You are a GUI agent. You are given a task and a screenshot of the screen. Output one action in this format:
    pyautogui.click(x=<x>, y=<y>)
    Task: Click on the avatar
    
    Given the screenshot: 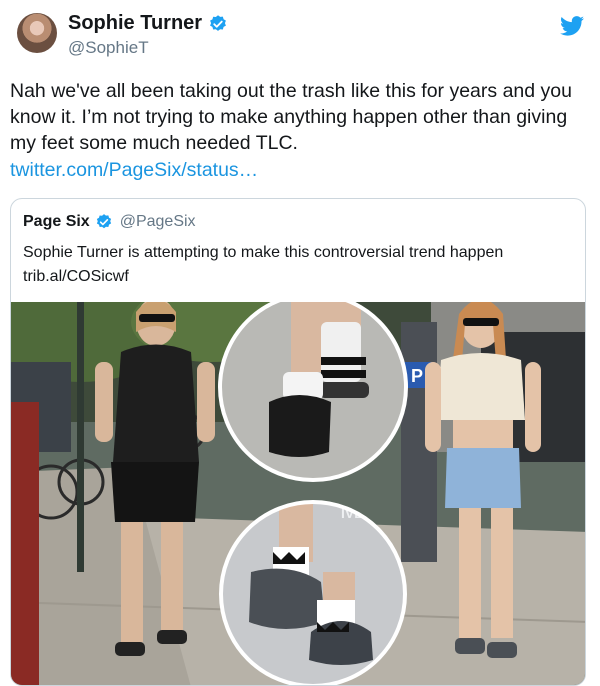 What is the action you would take?
    pyautogui.click(x=37, y=33)
    